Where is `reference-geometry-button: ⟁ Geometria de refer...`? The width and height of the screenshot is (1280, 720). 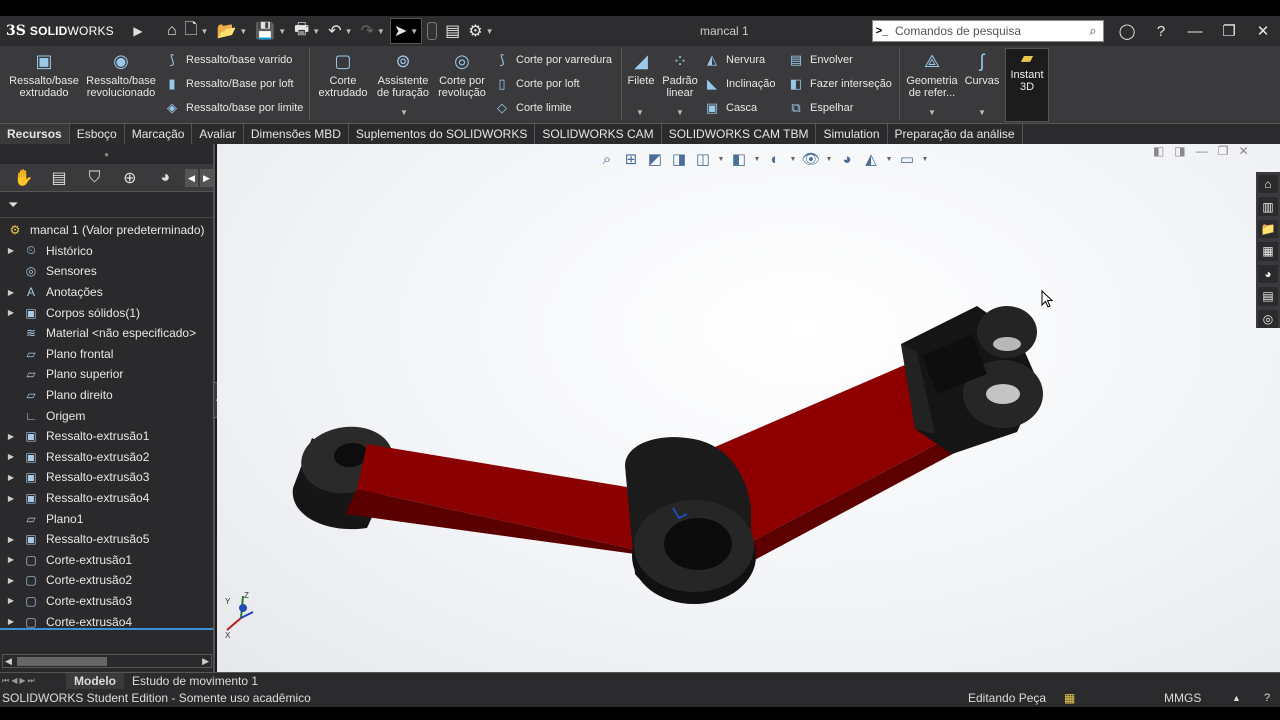
reference-geometry-button: ⟁ Geometria de refer... is located at coordinates (932, 74).